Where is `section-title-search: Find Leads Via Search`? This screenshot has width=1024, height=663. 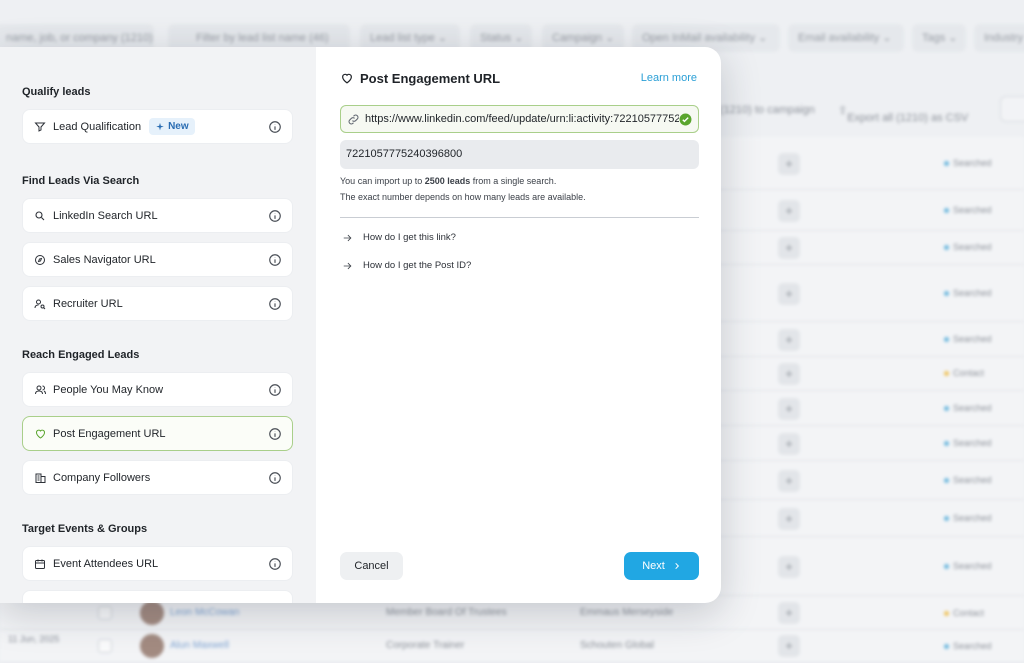 section-title-search: Find Leads Via Search is located at coordinates (81, 181).